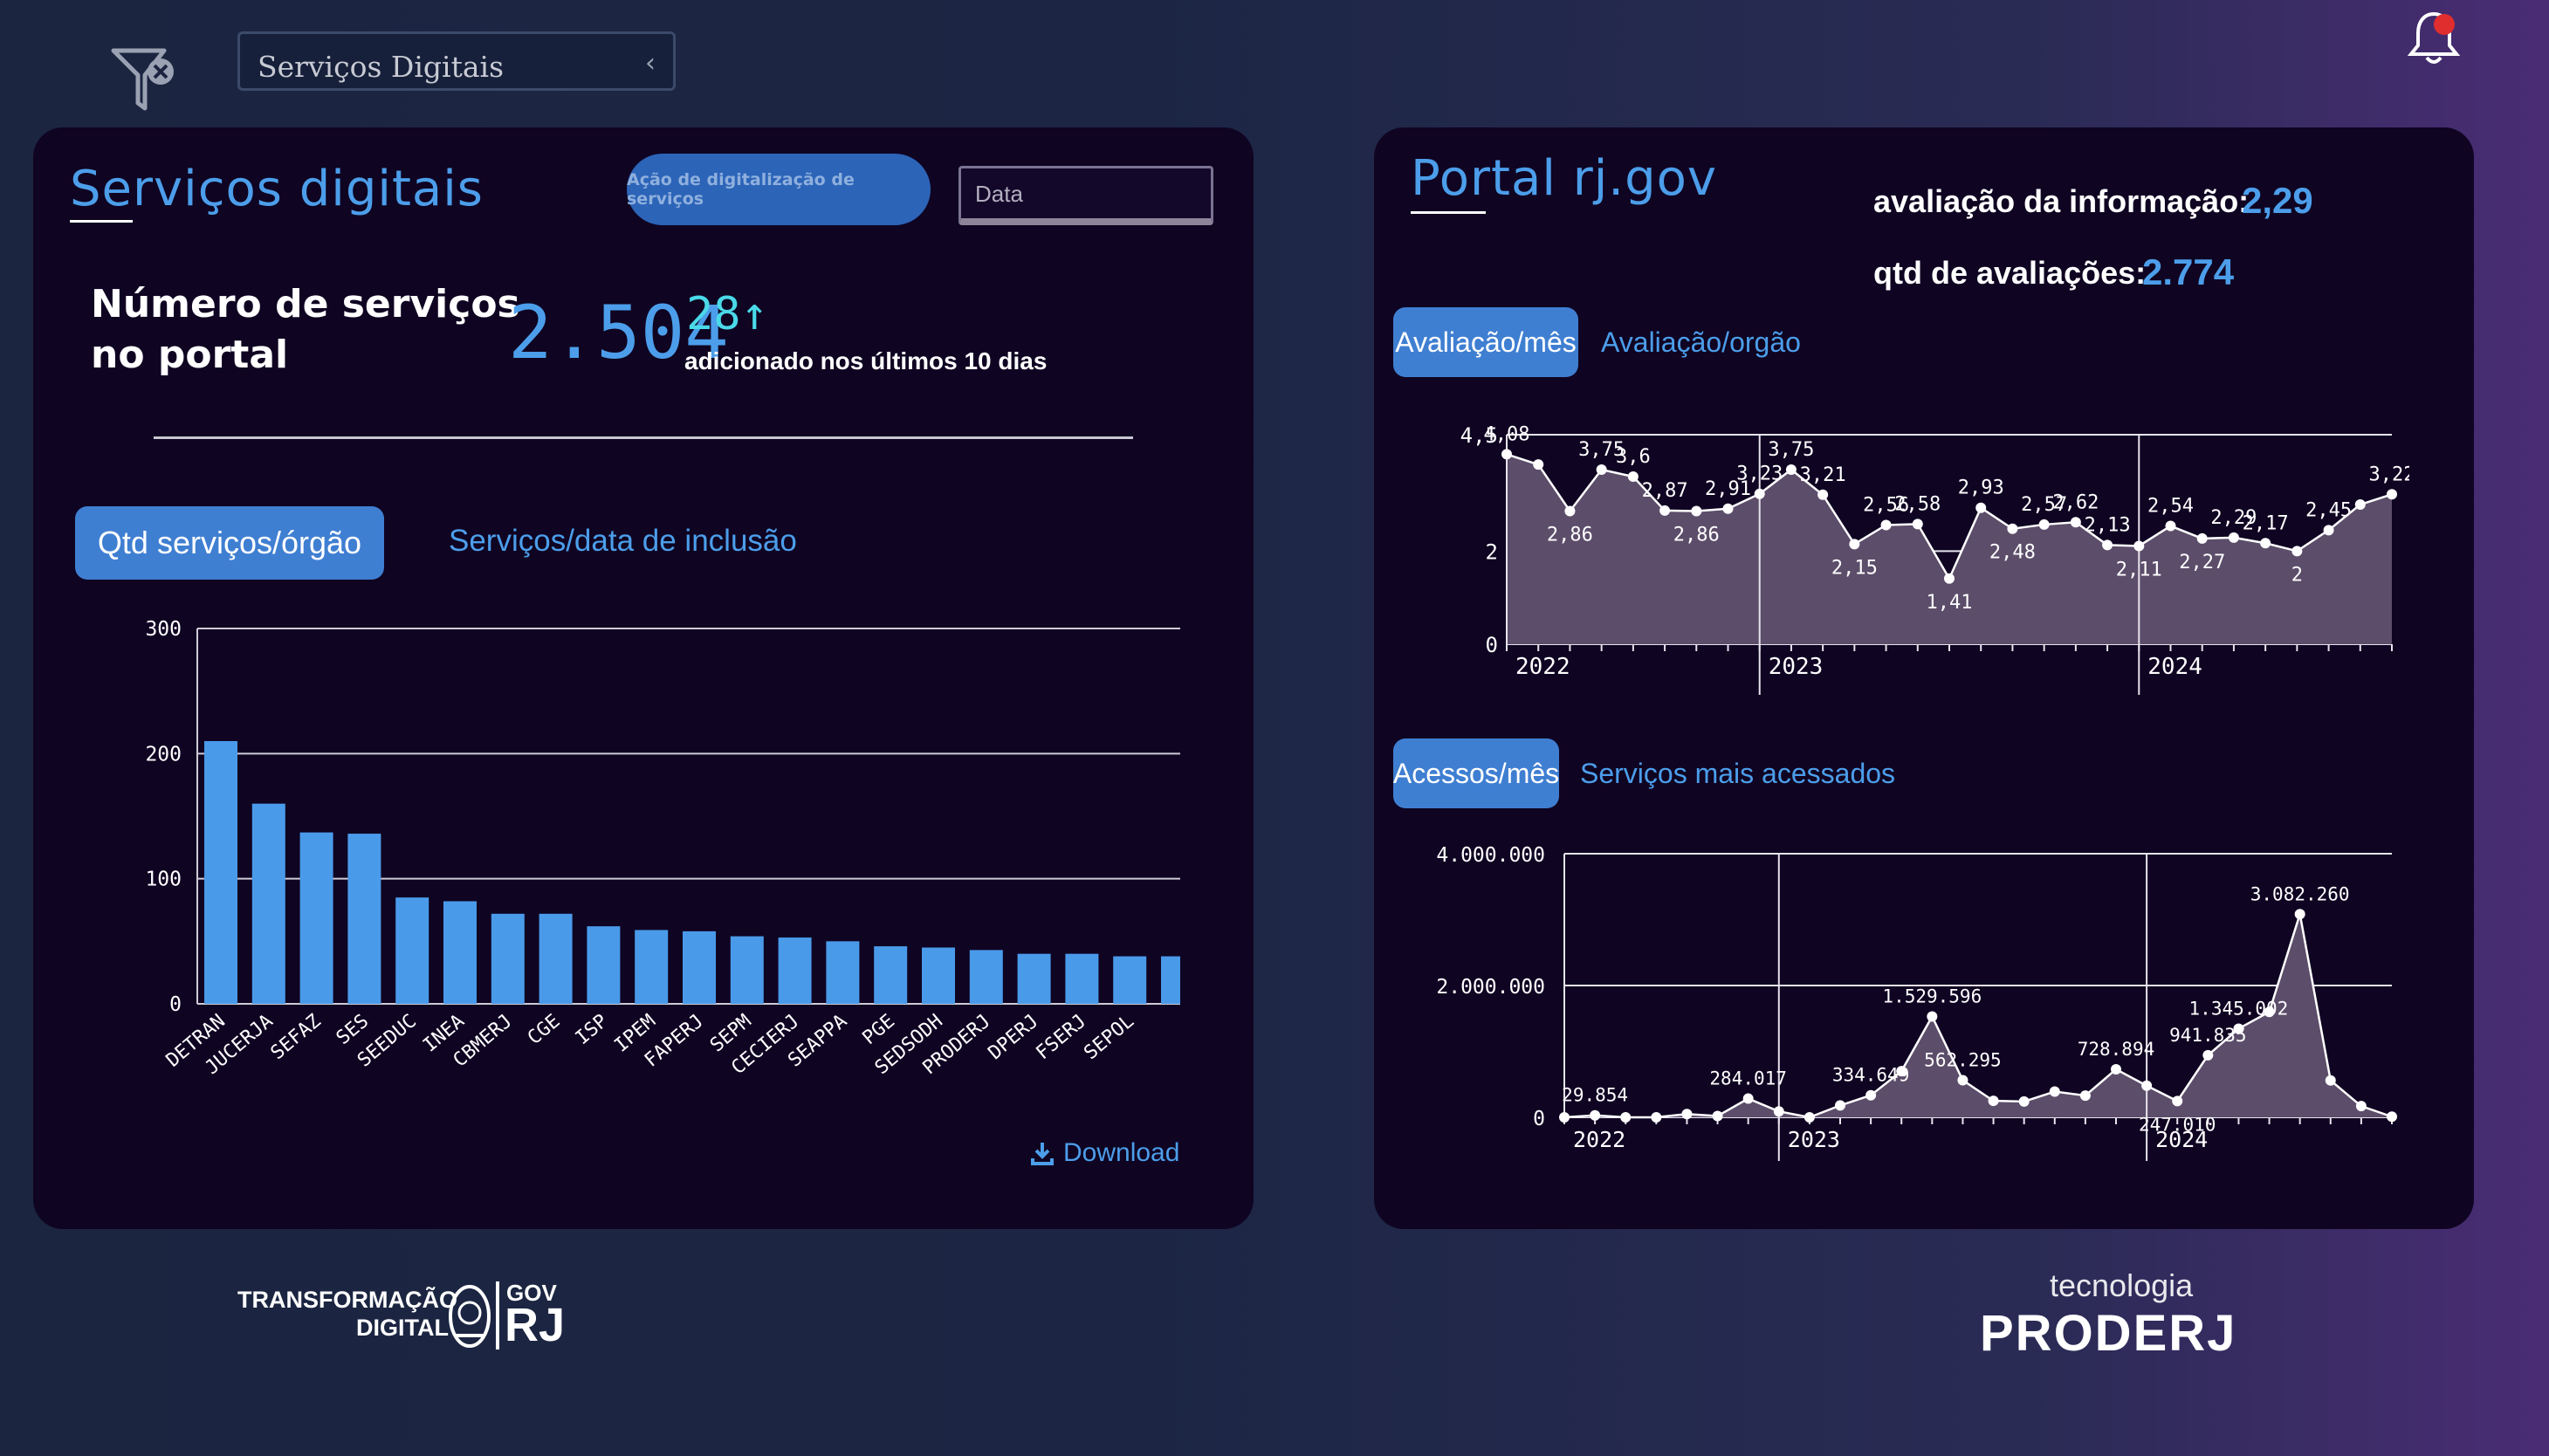  I want to click on data-label: 2,86, so click(1570, 535).